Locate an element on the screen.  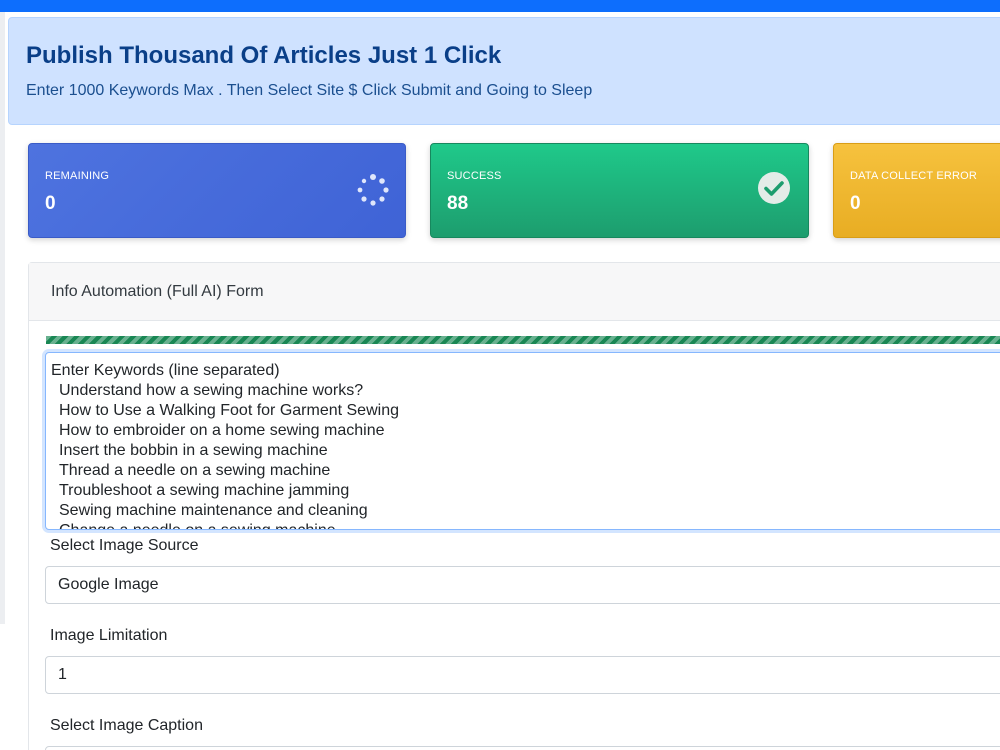
error-value: 0 is located at coordinates (855, 203).